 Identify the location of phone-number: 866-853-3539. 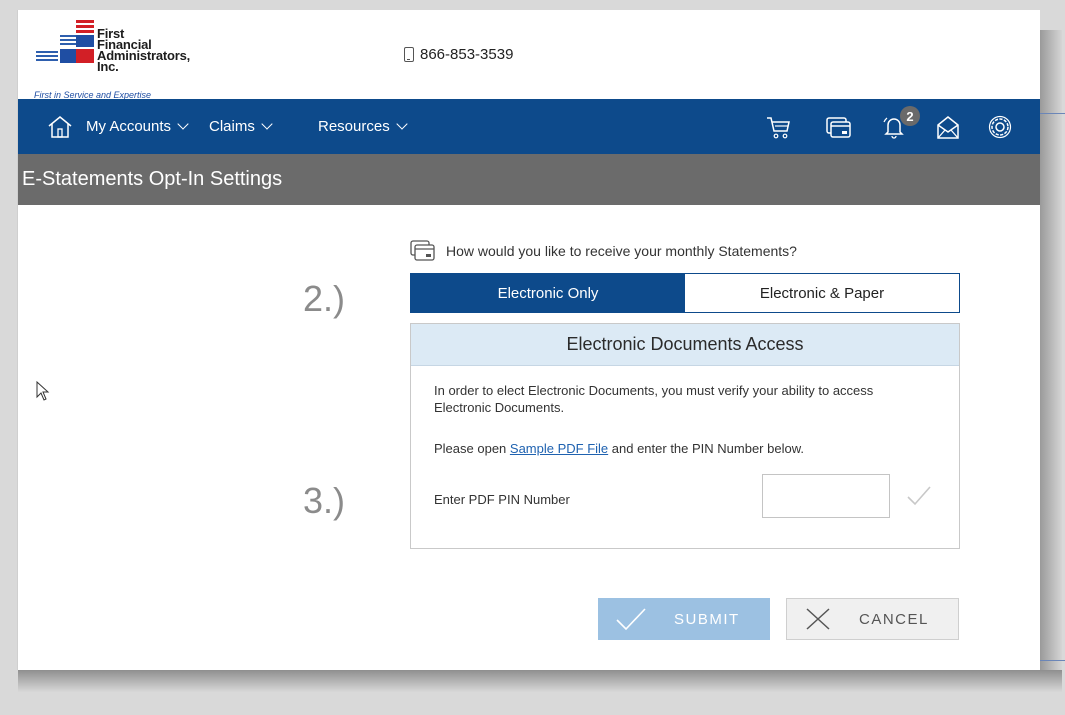
(458, 54).